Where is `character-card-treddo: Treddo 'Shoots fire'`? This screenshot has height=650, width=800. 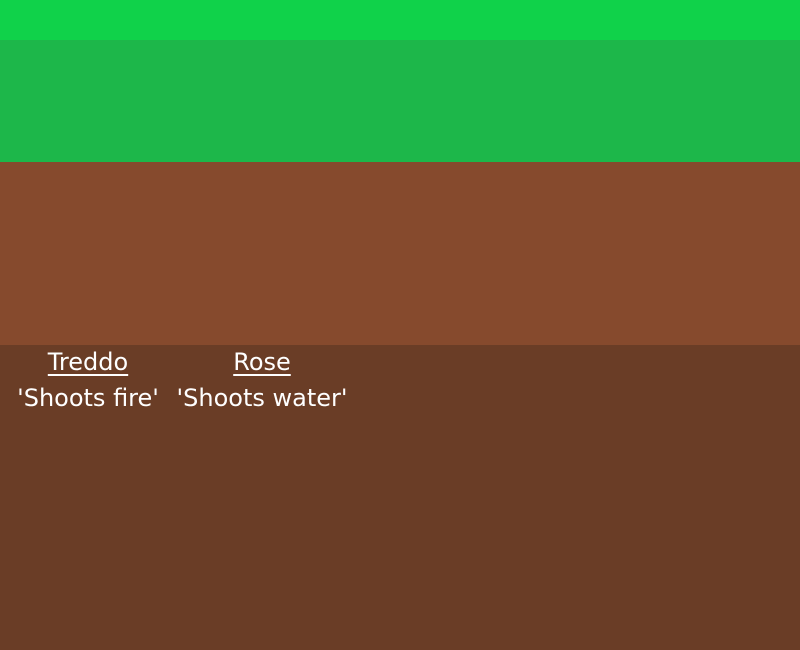
character-card-treddo: Treddo 'Shoots fire' is located at coordinates (88, 380).